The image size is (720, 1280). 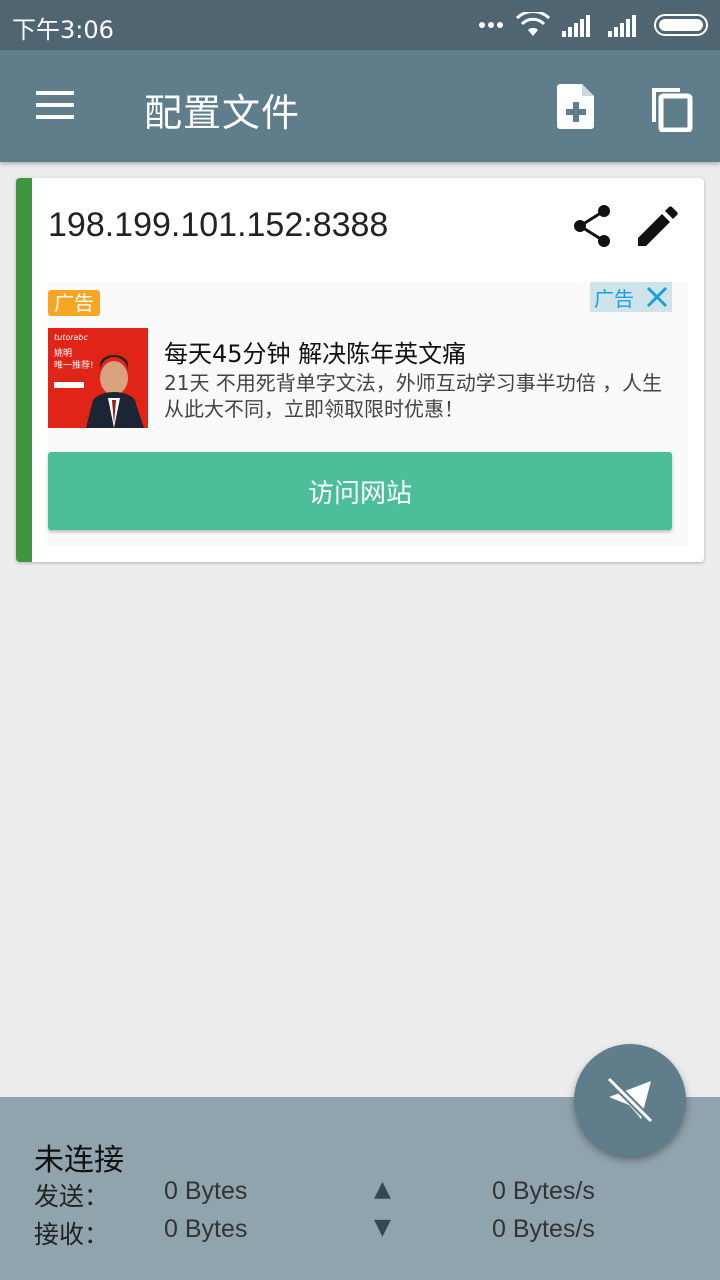 I want to click on pencil-icon, so click(x=658, y=226).